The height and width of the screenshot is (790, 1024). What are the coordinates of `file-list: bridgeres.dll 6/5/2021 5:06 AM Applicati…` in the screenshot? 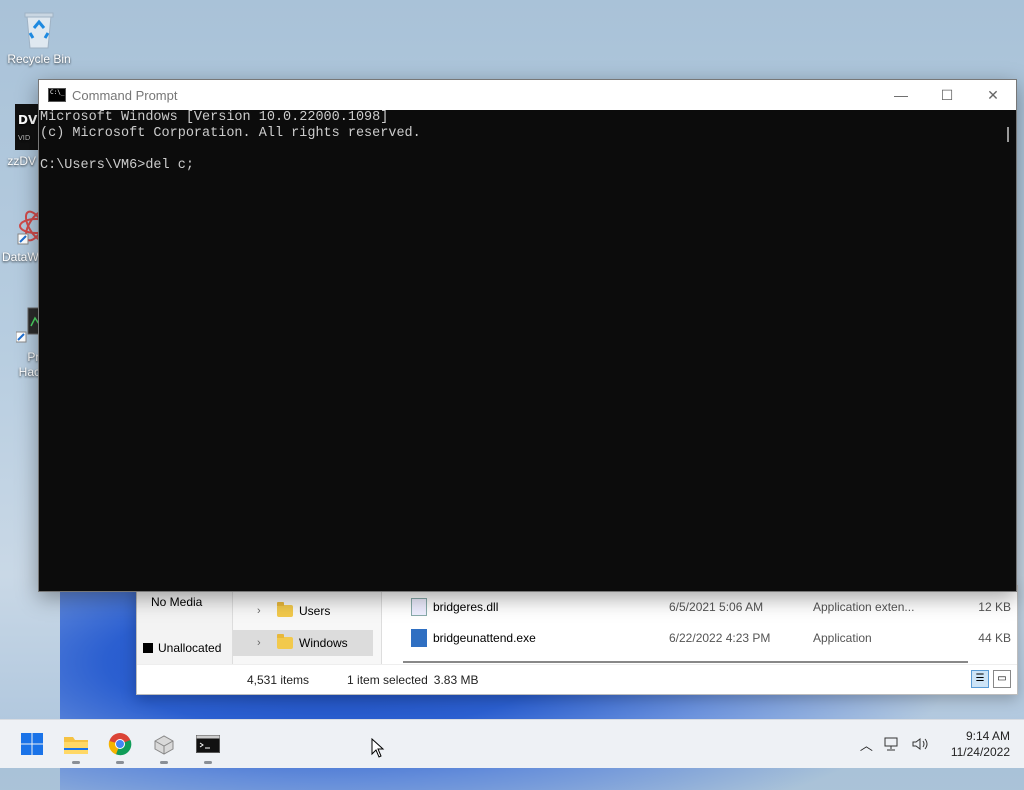 It's located at (706, 625).